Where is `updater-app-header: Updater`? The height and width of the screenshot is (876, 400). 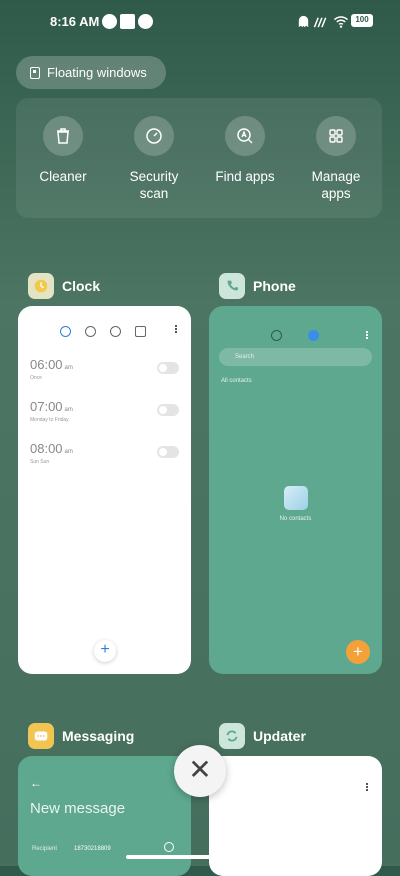 updater-app-header: Updater is located at coordinates (262, 736).